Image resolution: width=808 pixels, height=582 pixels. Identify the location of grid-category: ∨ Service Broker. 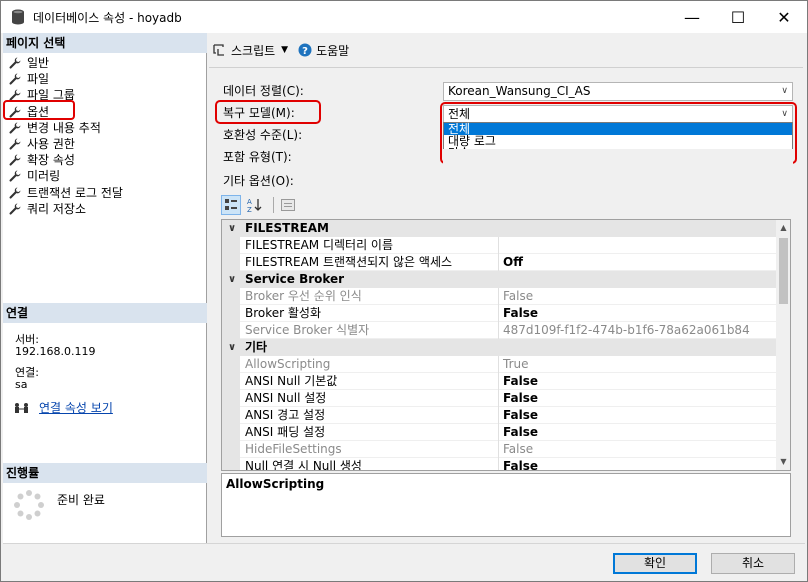
(499, 279).